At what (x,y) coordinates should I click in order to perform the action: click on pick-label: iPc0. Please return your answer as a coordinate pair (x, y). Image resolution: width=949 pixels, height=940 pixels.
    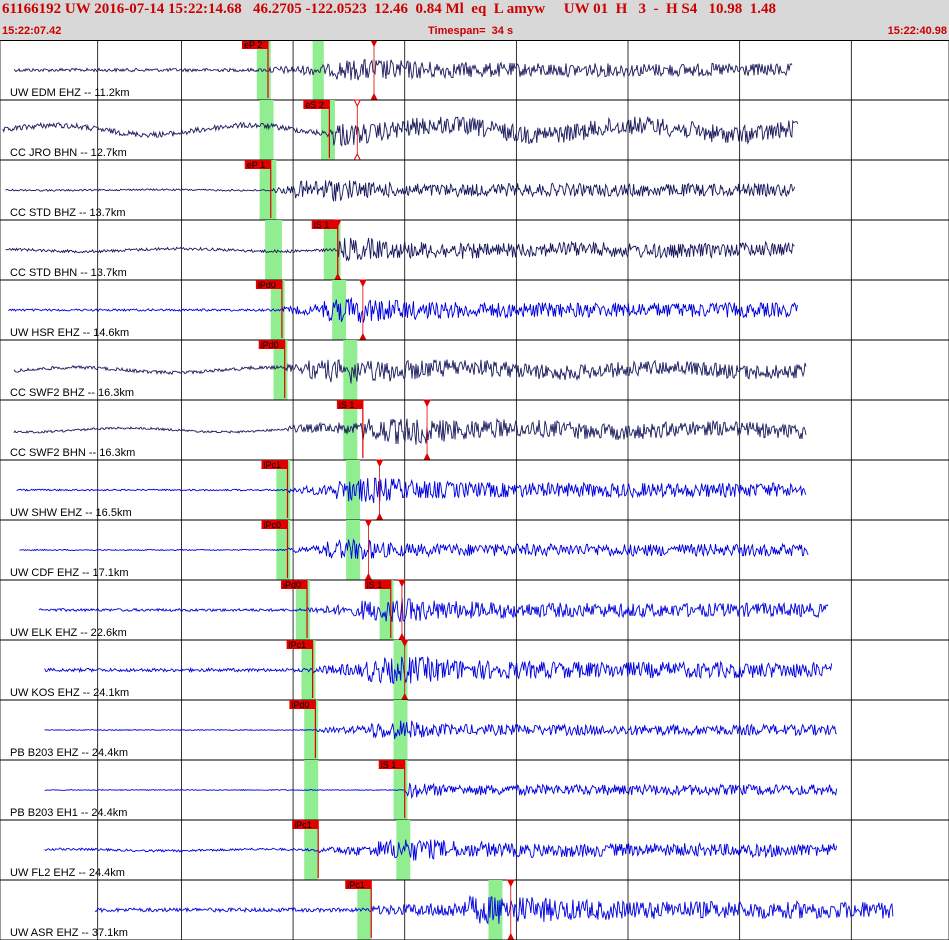
    Looking at the image, I should click on (272, 525).